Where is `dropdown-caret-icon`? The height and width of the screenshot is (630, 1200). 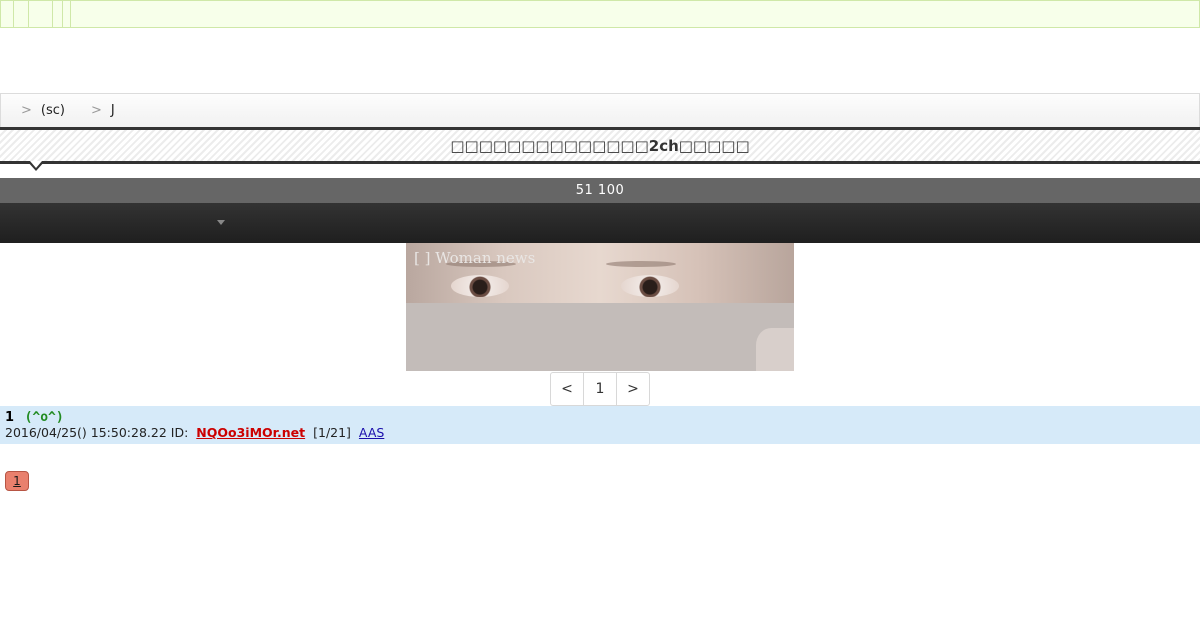
dropdown-caret-icon is located at coordinates (221, 222).